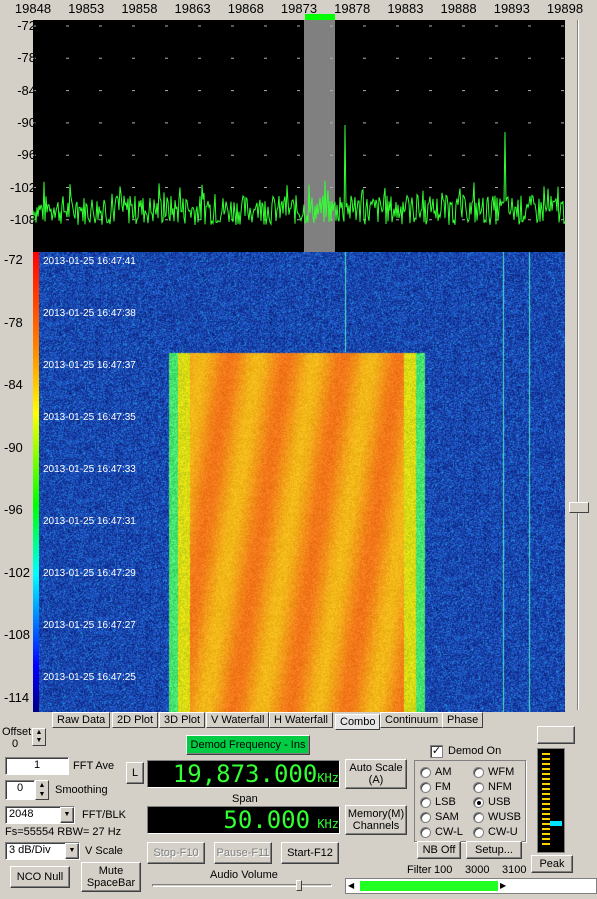  Describe the element at coordinates (478, 817) in the screenshot. I see `mode-radio-wusb` at that location.